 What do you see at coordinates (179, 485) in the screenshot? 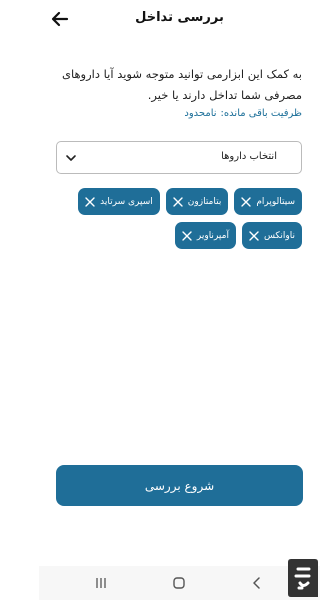
I see `start-check-button: شروع بررسی` at bounding box center [179, 485].